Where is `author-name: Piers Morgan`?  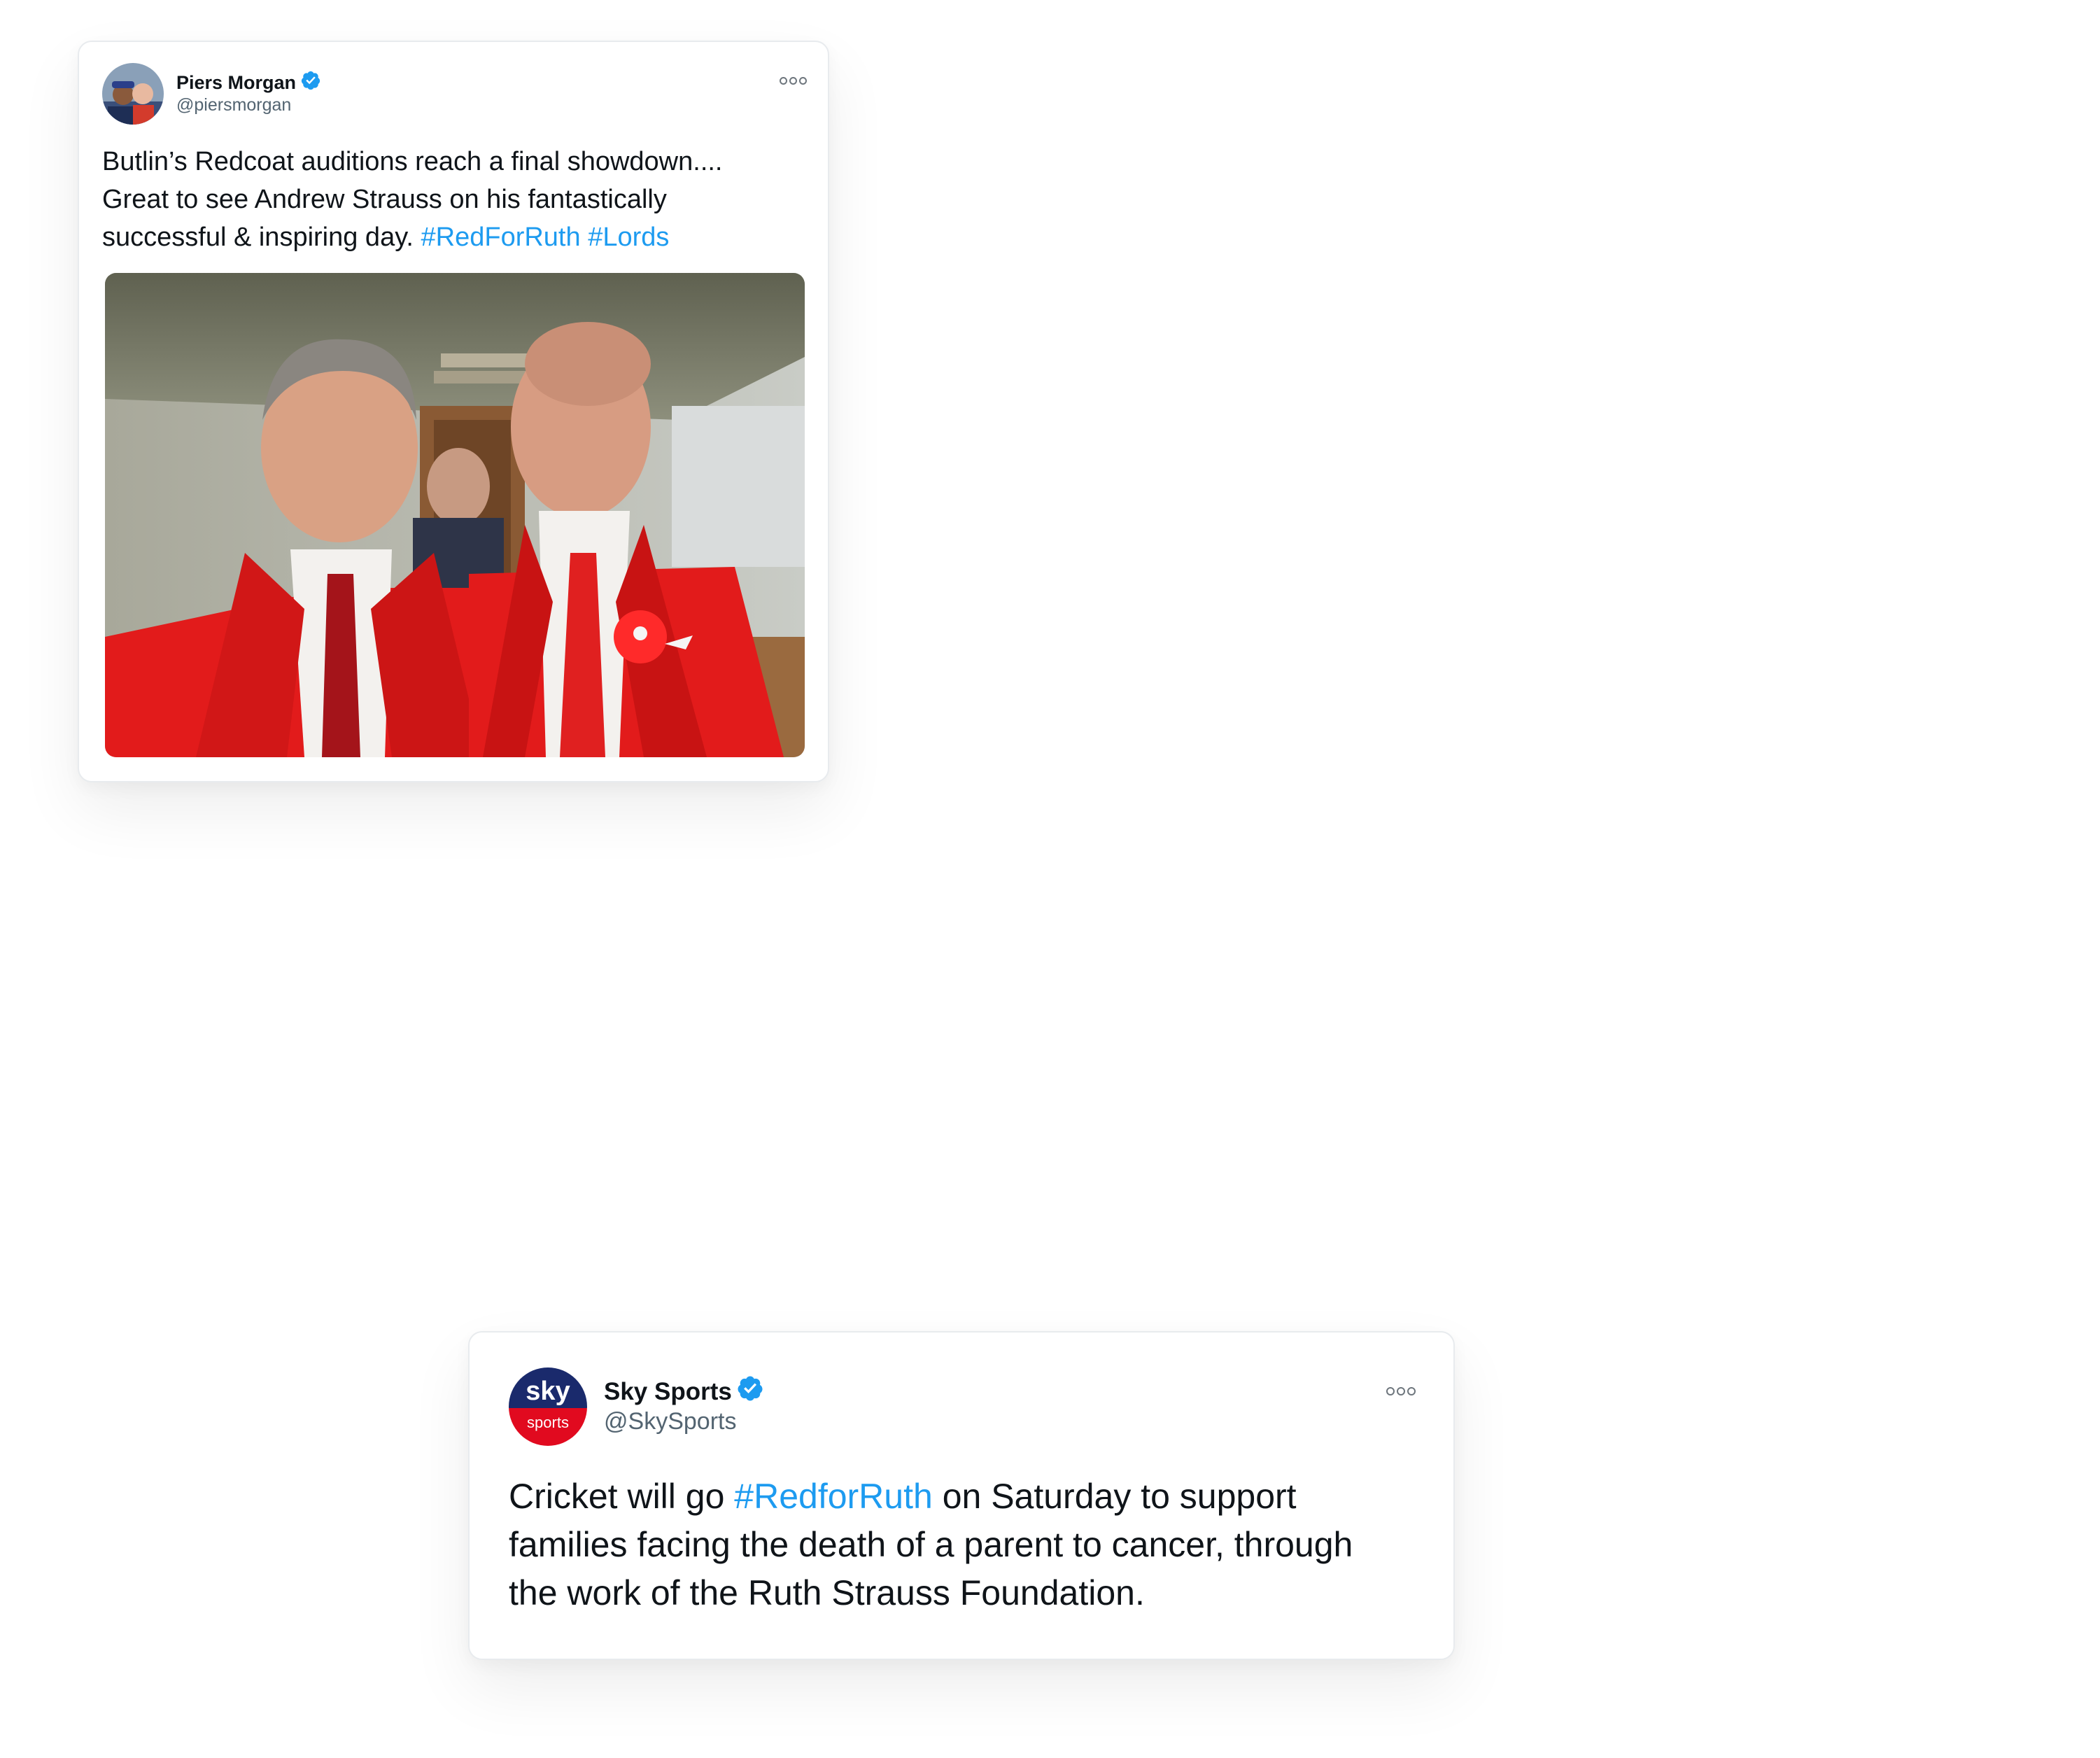
author-name: Piers Morgan is located at coordinates (236, 83).